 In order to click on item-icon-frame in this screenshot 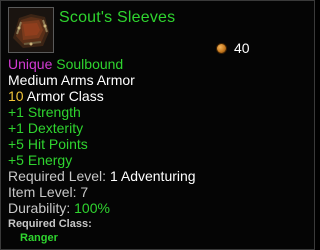, I will do `click(31, 30)`.